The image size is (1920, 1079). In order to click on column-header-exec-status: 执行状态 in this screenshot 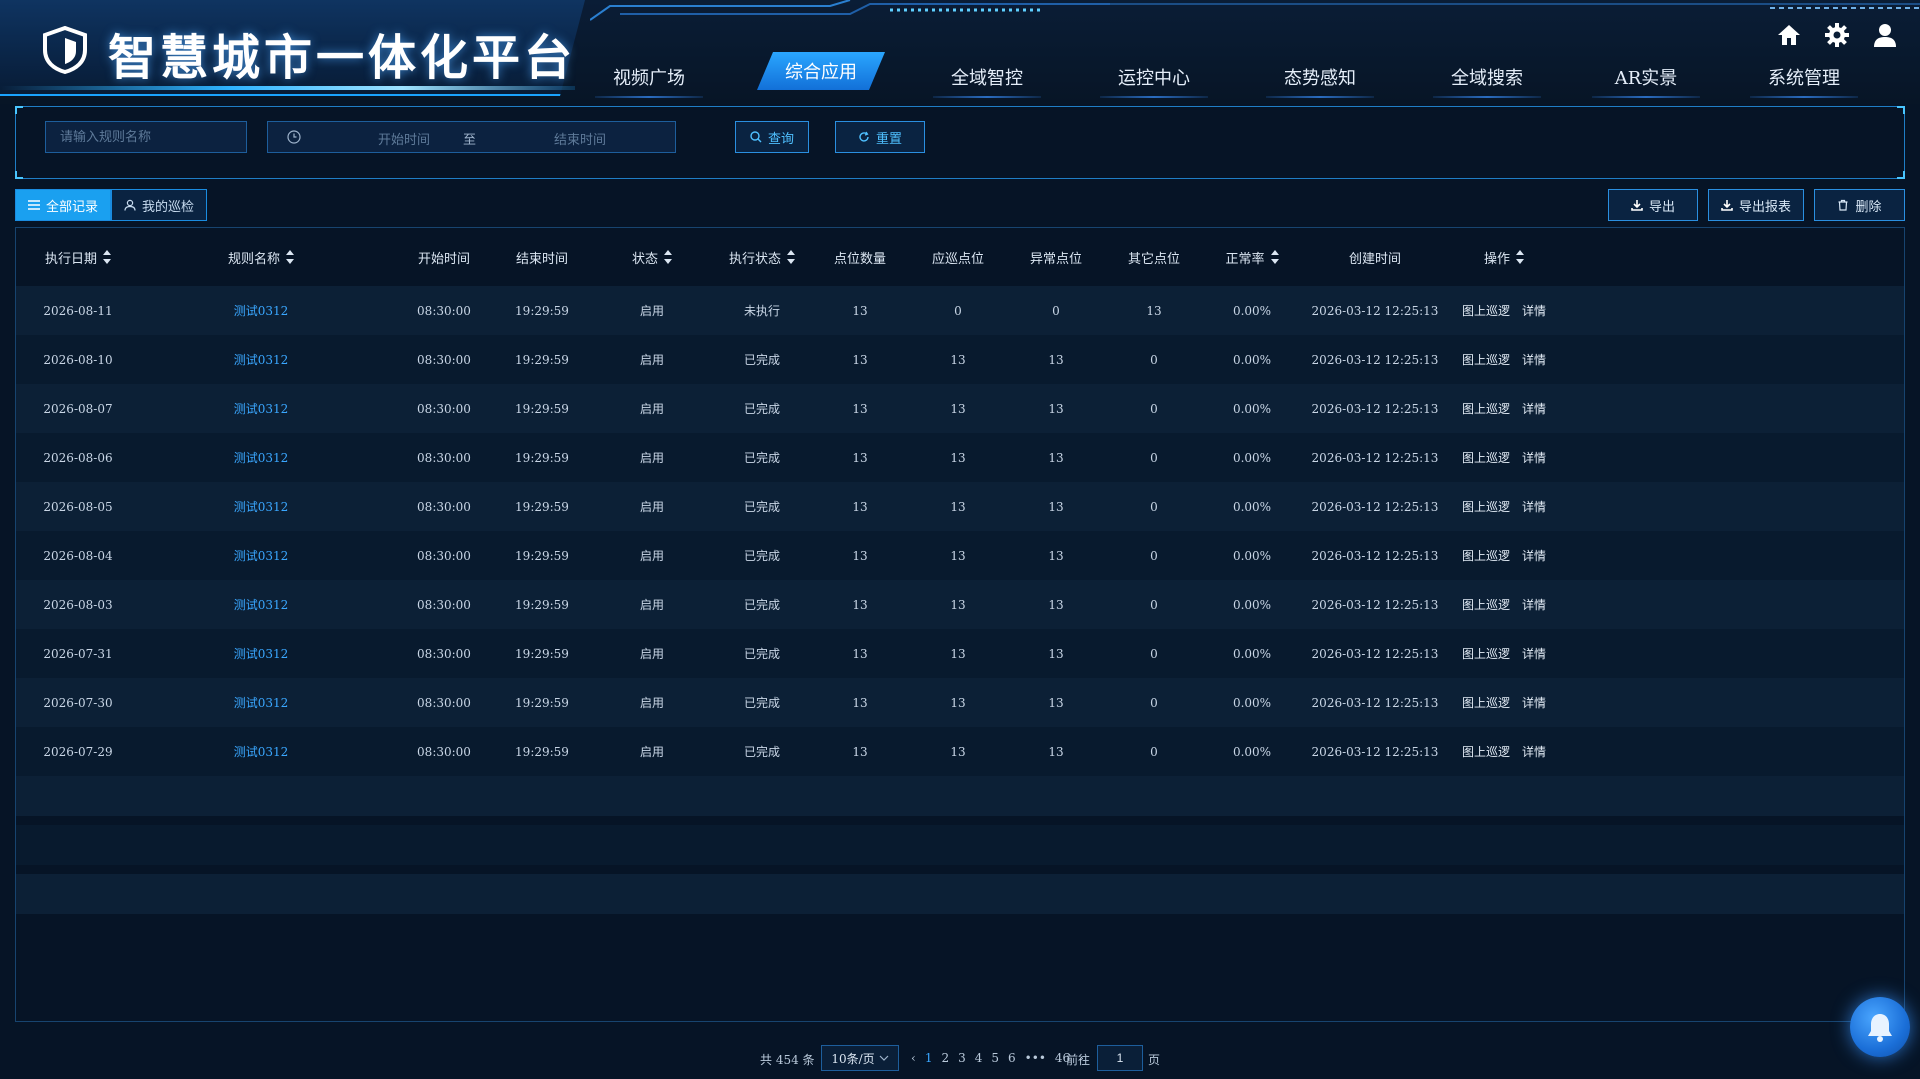, I will do `click(762, 257)`.